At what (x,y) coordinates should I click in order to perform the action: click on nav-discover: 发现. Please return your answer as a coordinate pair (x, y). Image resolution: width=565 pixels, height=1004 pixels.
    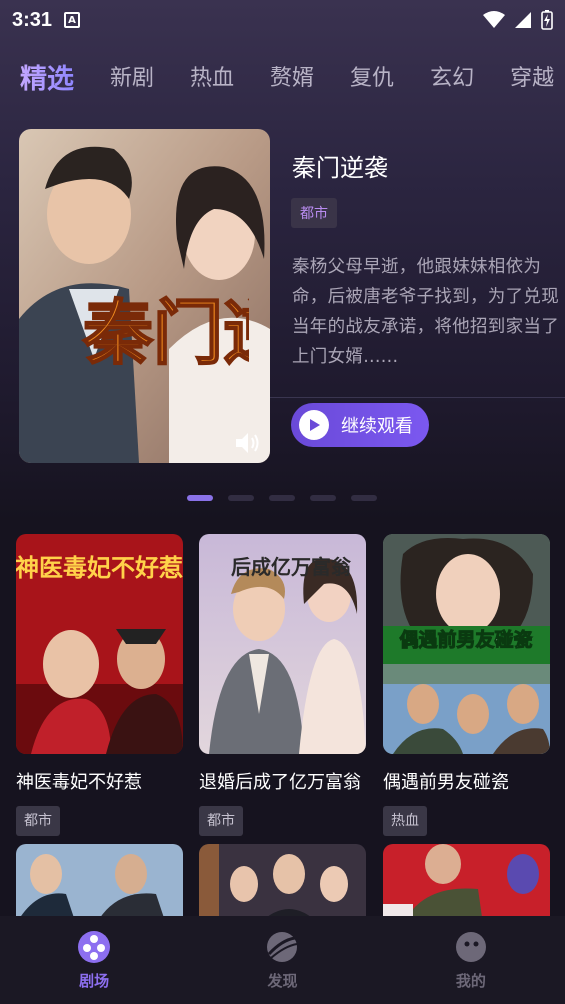
    Looking at the image, I should click on (282, 960).